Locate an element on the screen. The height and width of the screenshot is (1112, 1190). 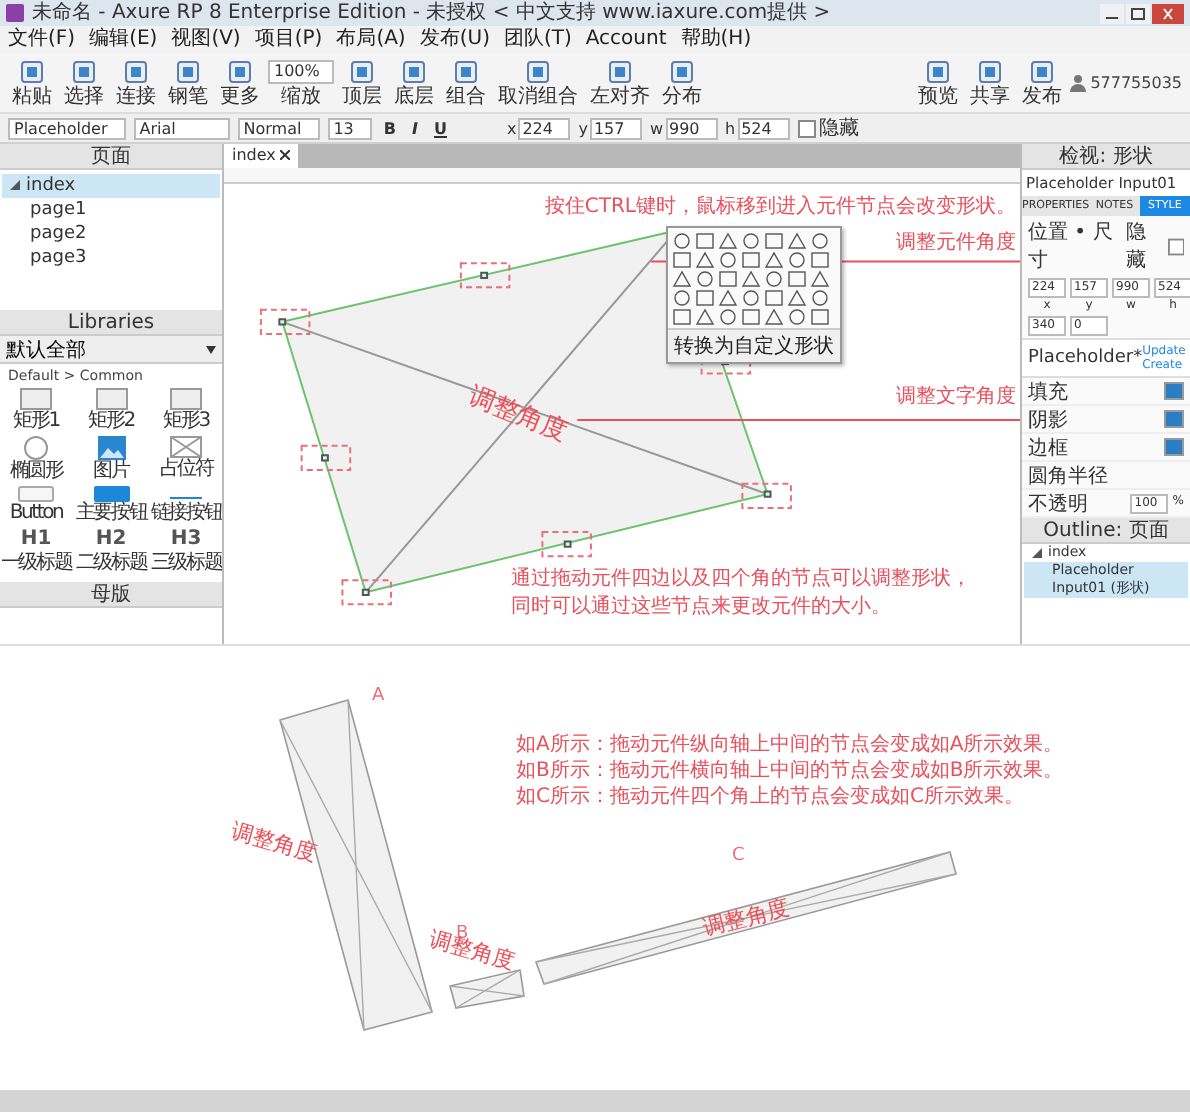
input-field: 990 is located at coordinates (691, 128).